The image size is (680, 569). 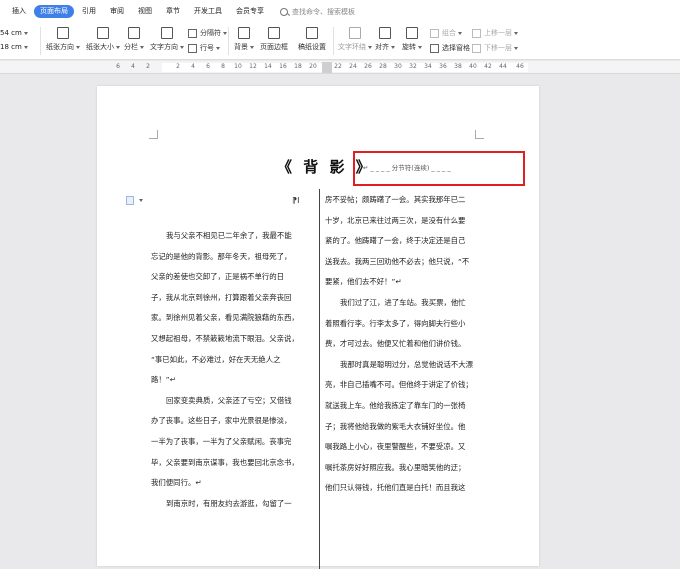 What do you see at coordinates (274, 39) in the screenshot?
I see `page-border-button: 页面边框` at bounding box center [274, 39].